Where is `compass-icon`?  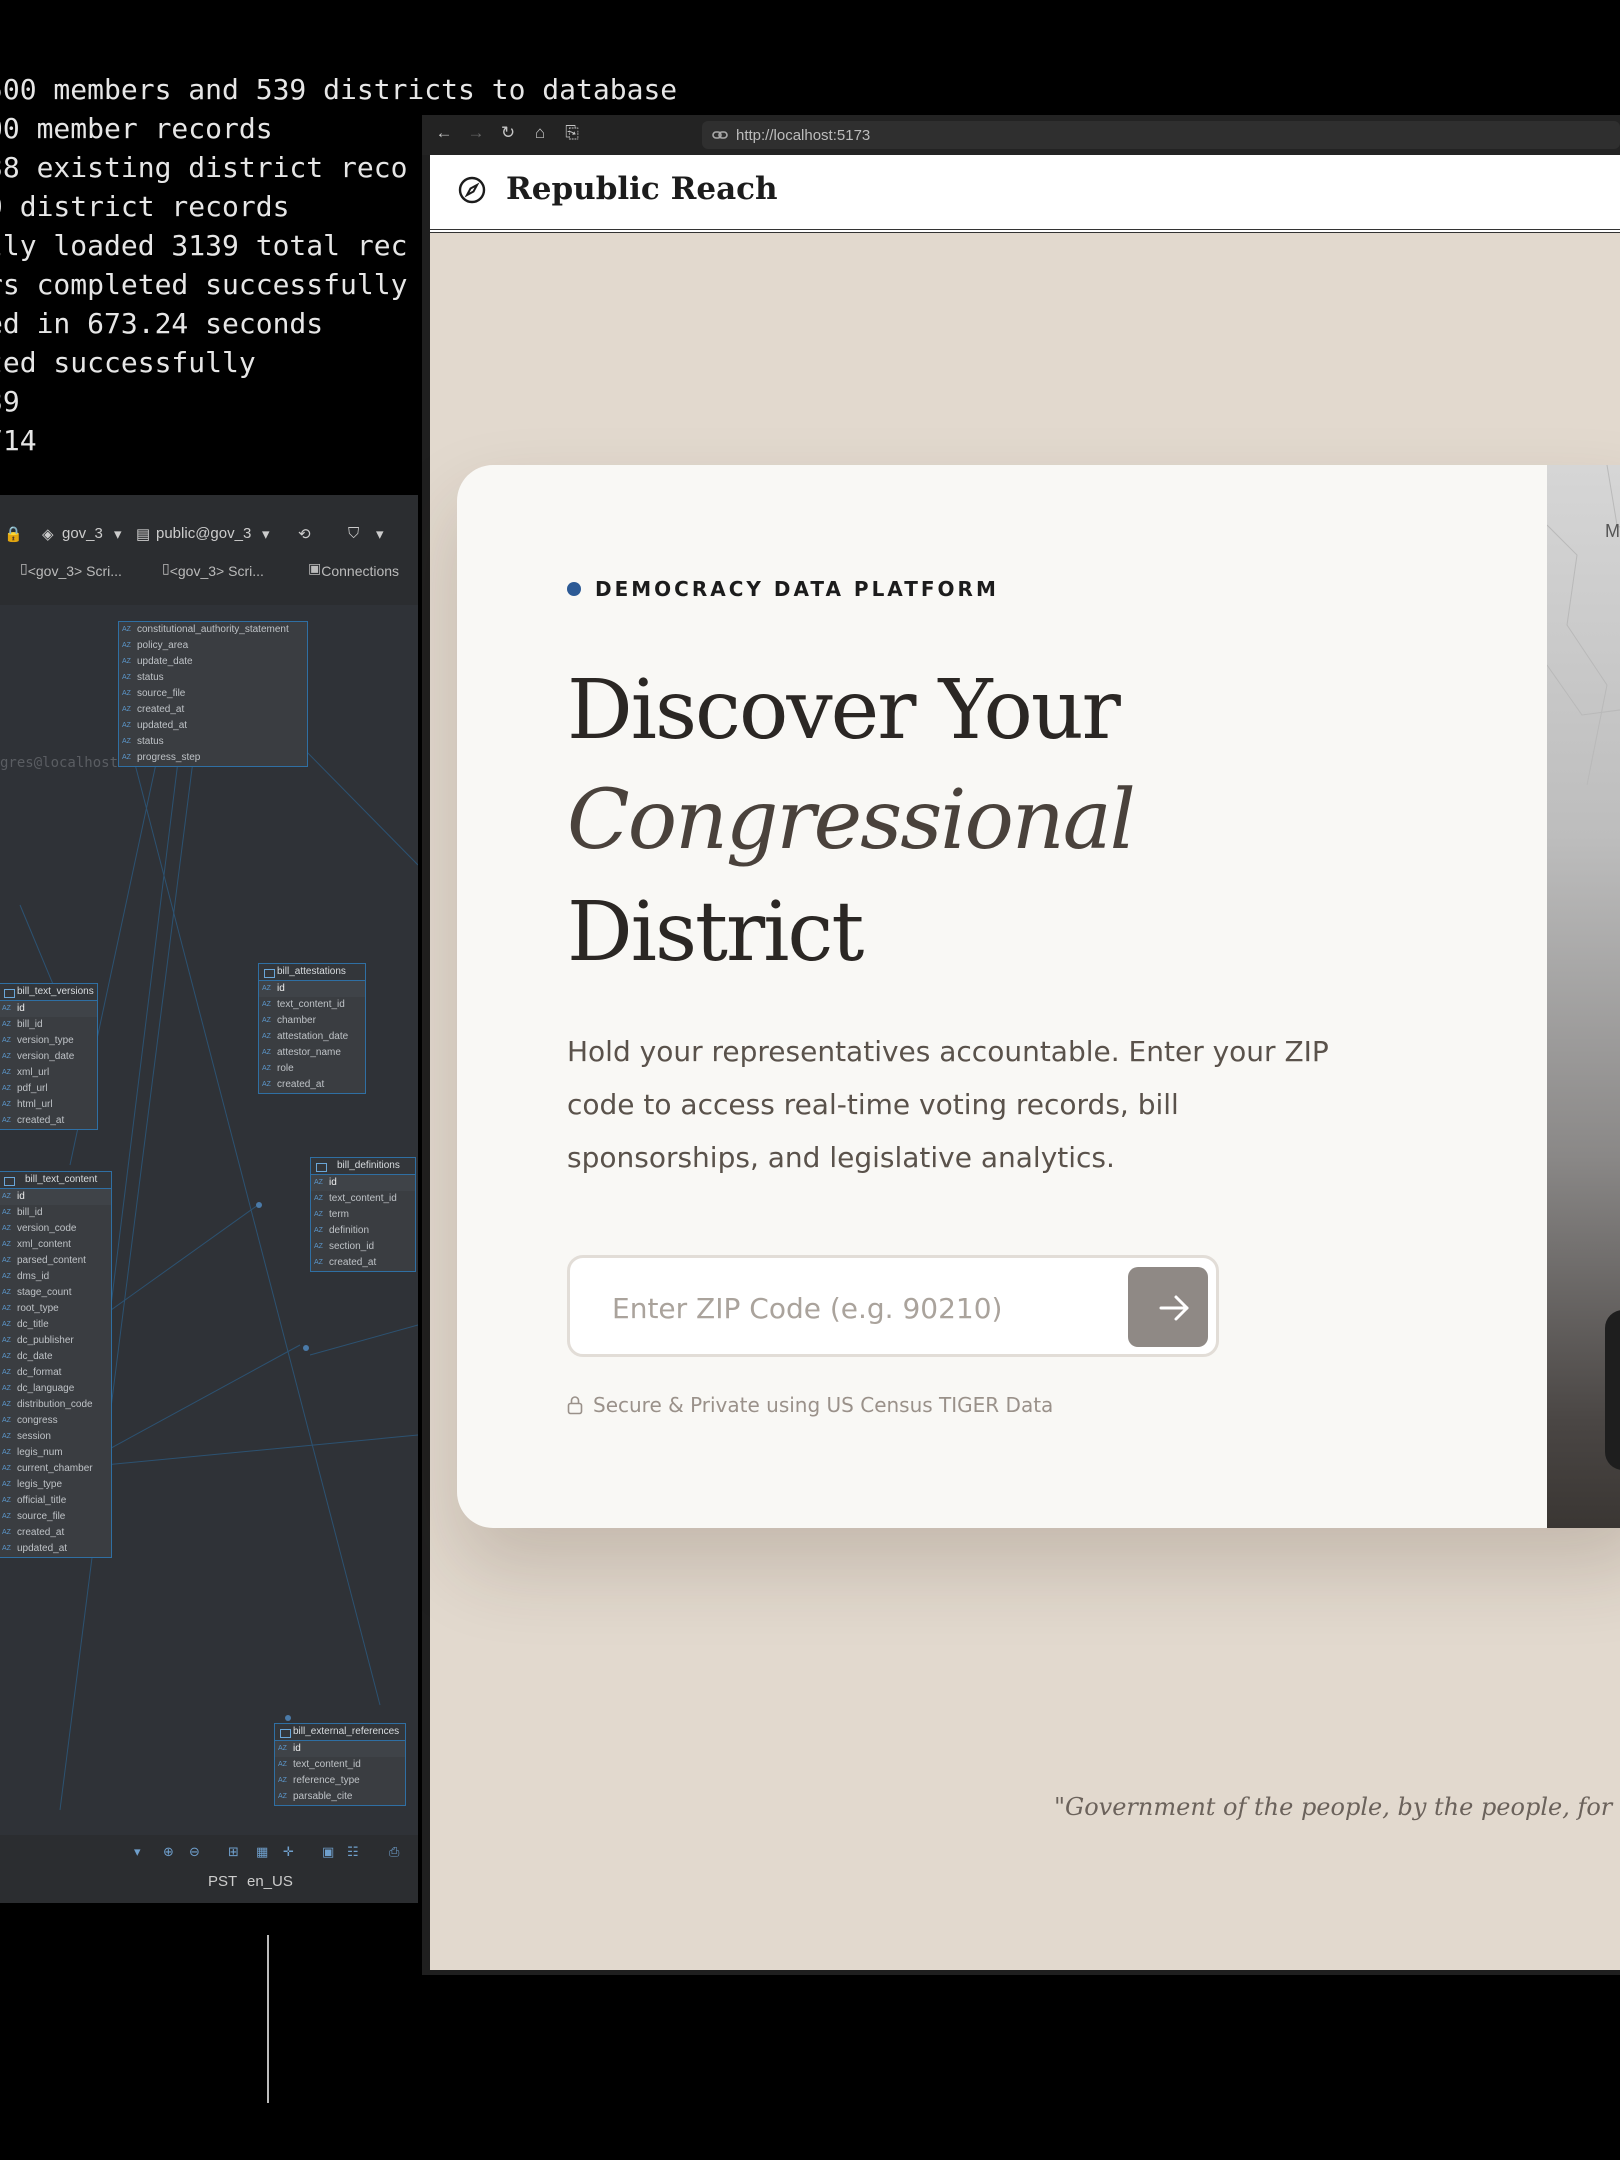 compass-icon is located at coordinates (472, 190).